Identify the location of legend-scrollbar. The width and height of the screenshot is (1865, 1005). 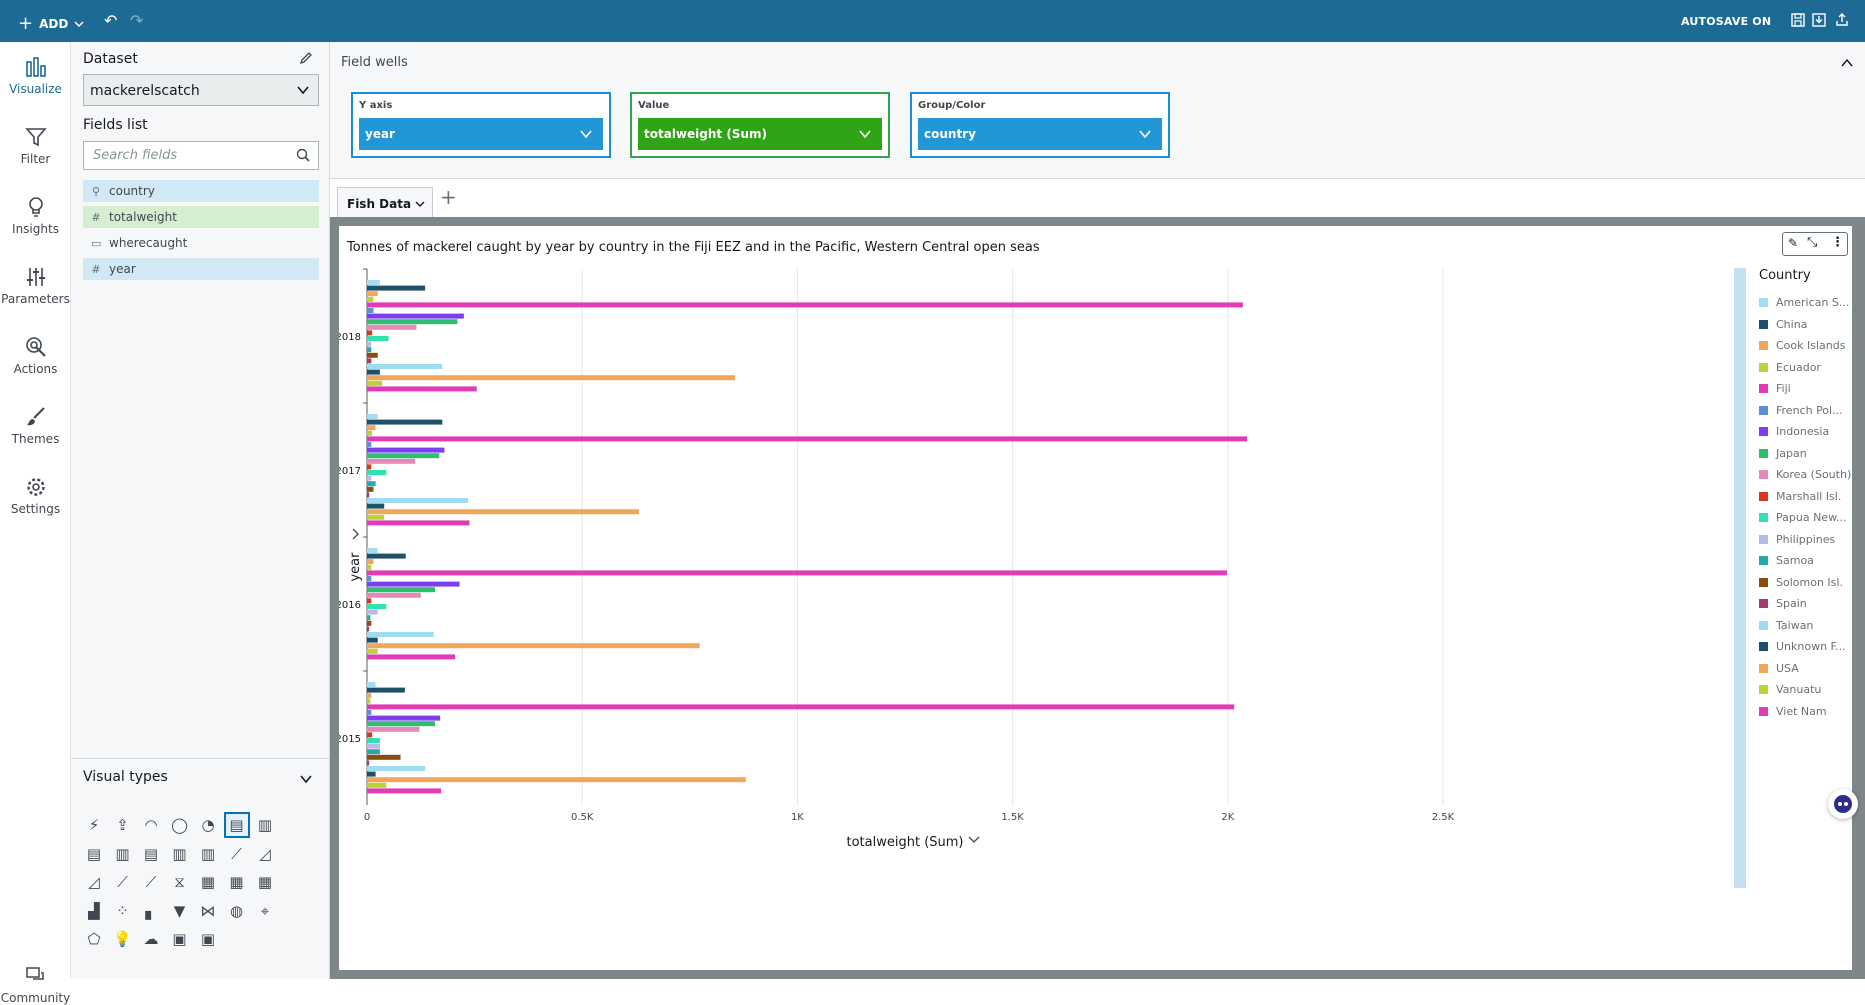
(1740, 578).